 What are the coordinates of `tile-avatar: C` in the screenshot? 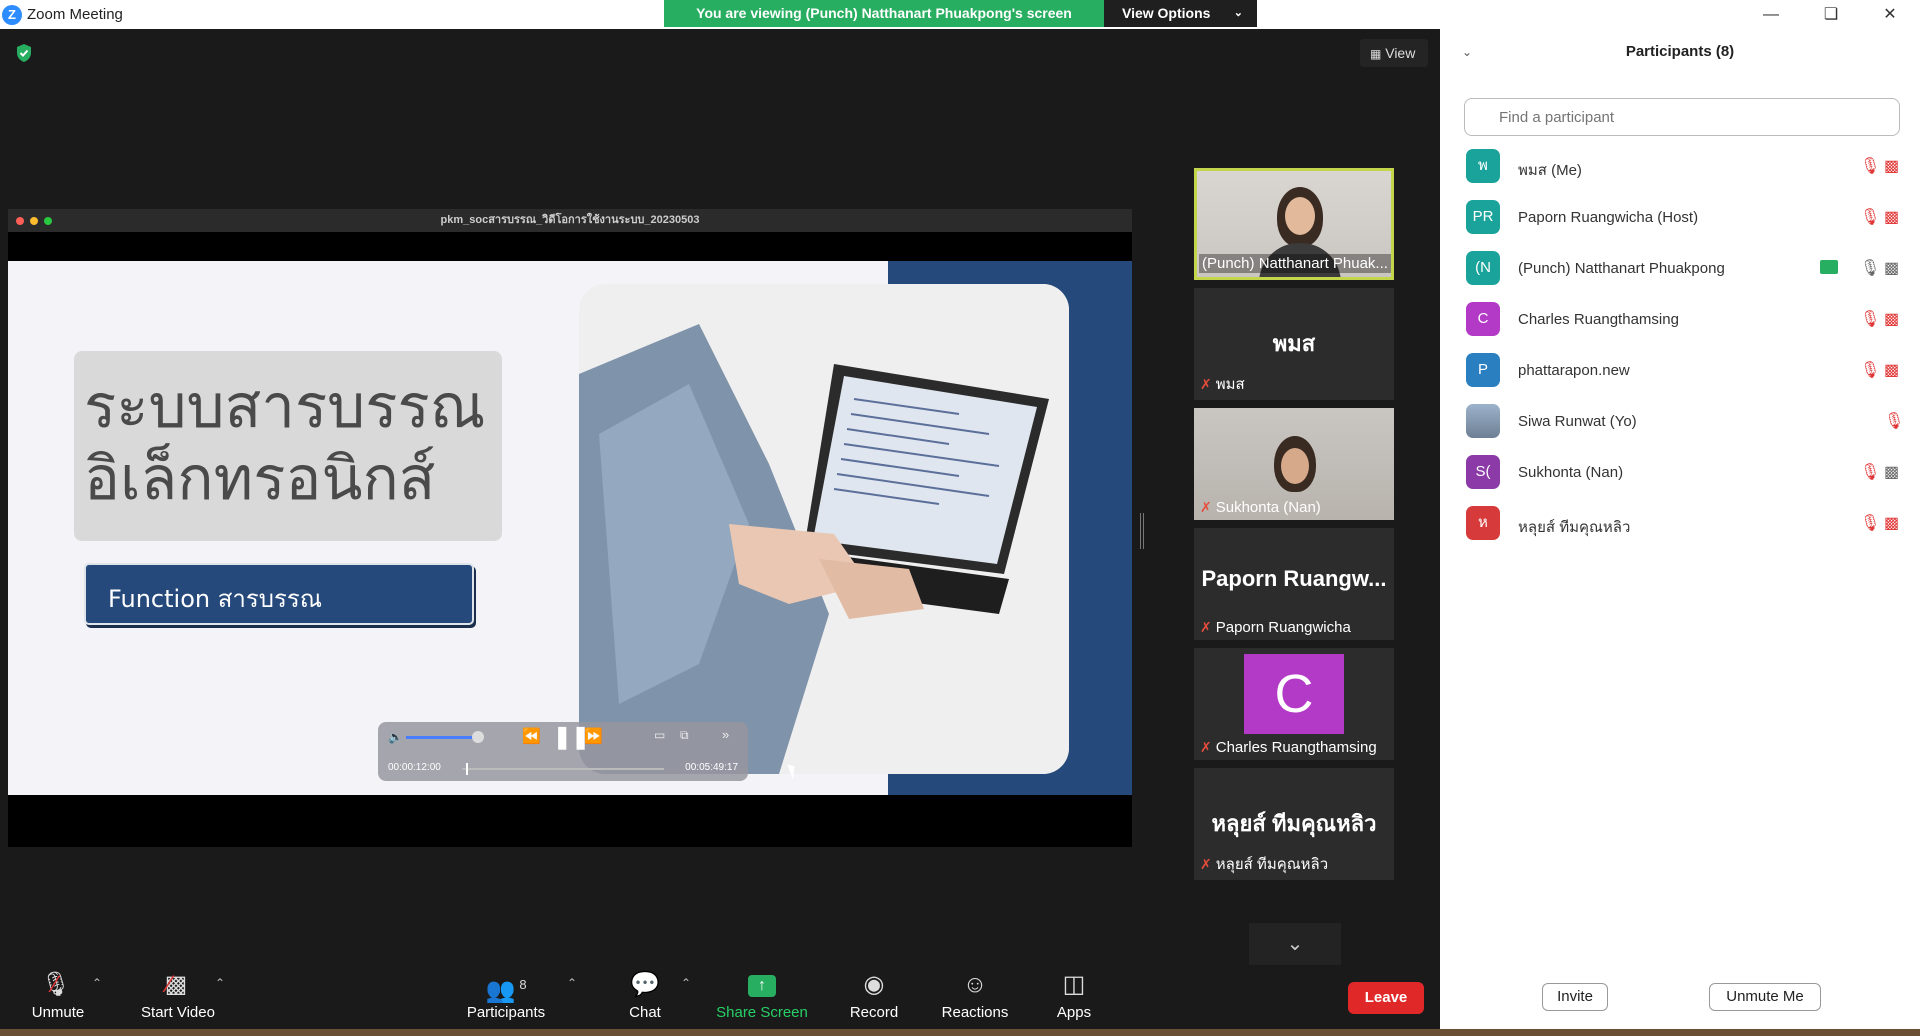 It's located at (1294, 694).